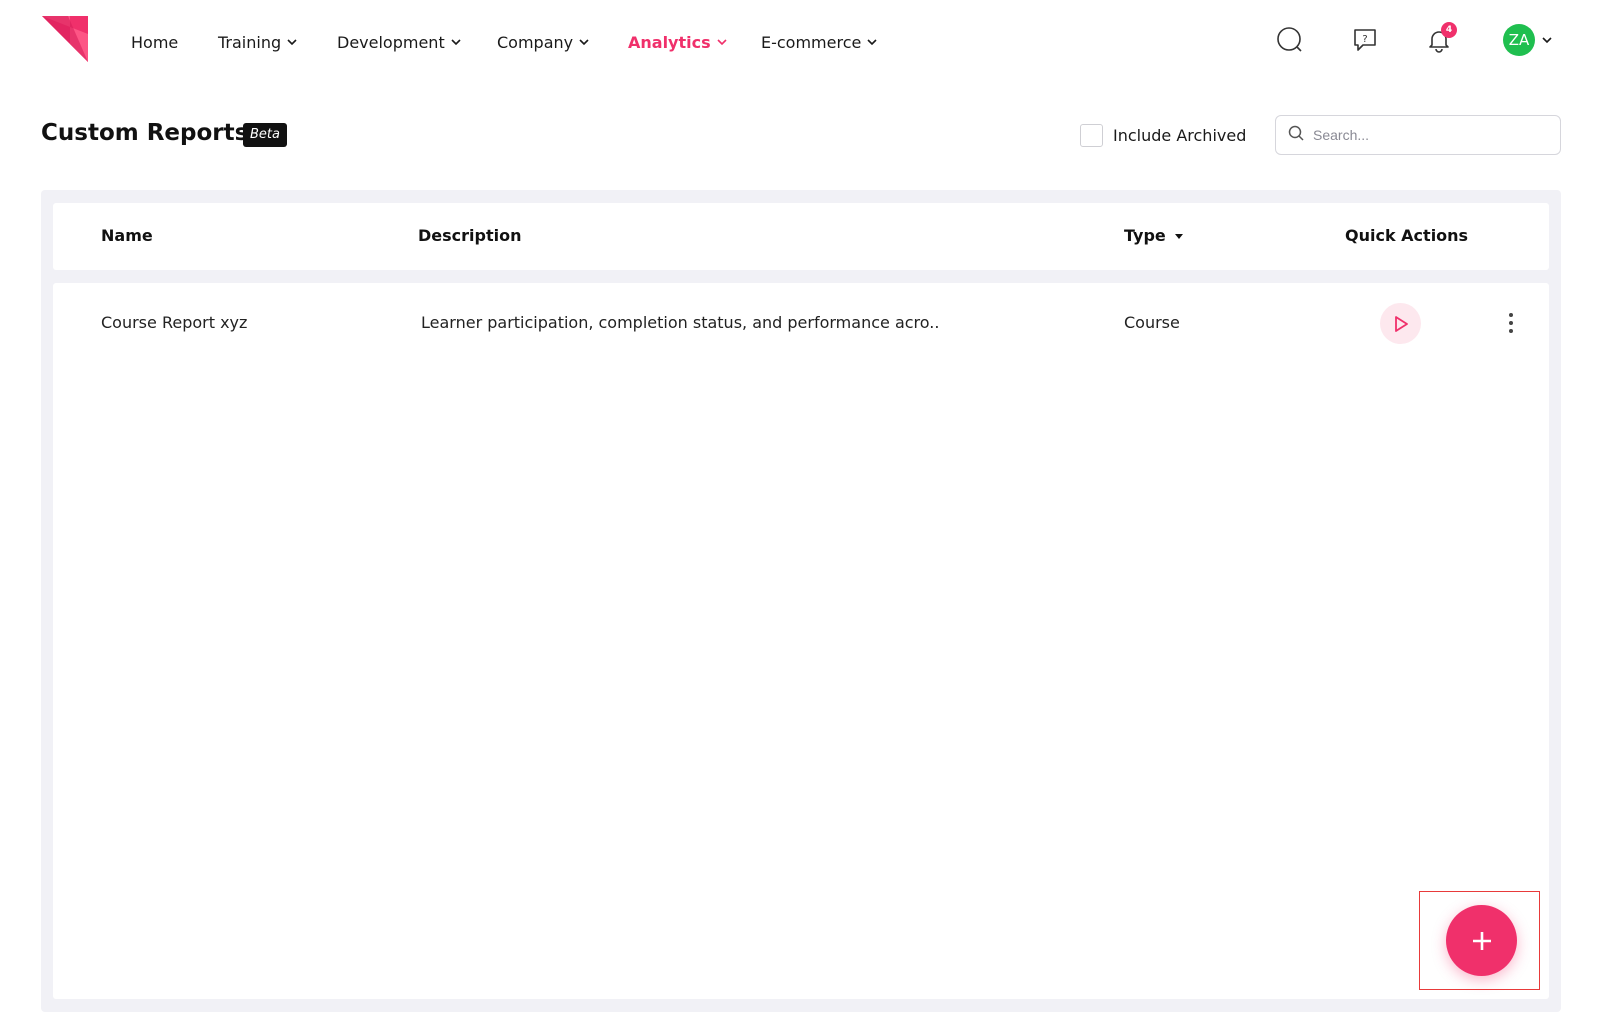  I want to click on help-chat-icon: ?, so click(1365, 40).